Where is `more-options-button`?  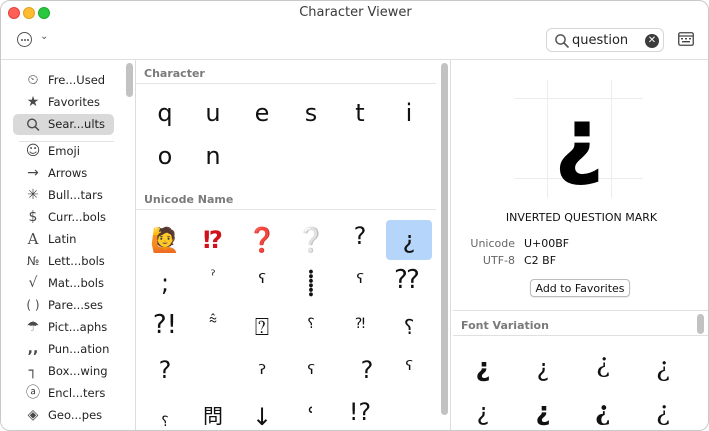 more-options-button is located at coordinates (24, 39).